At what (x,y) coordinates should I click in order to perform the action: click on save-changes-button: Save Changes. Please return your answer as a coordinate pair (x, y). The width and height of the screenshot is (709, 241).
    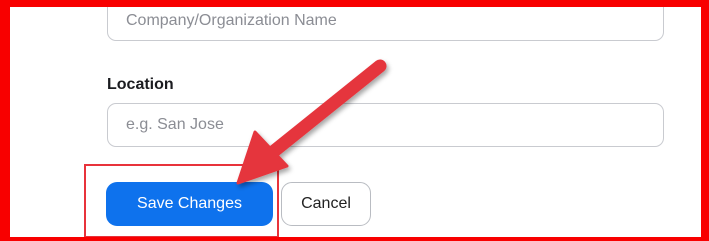
    Looking at the image, I should click on (189, 204).